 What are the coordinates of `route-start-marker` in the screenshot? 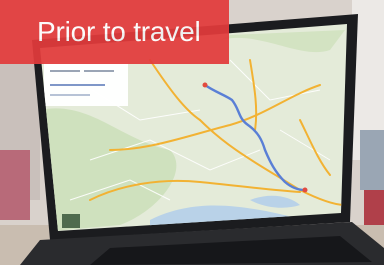 It's located at (205, 85).